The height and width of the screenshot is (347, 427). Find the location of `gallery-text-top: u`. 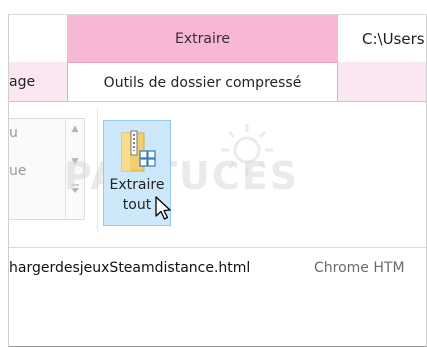

gallery-text-top: u is located at coordinates (13, 133).